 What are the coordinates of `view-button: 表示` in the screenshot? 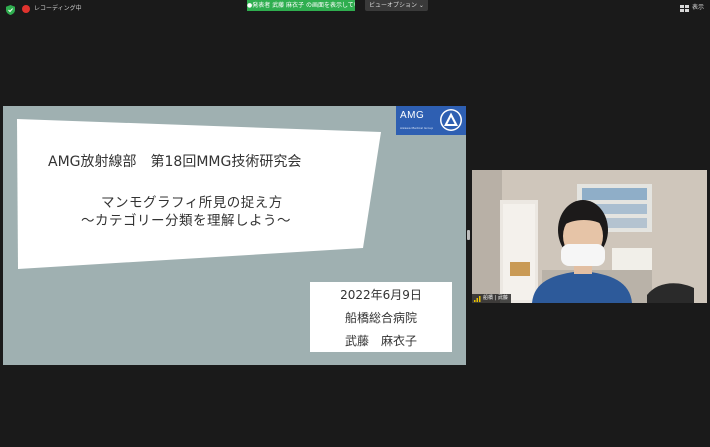 It's located at (691, 8).